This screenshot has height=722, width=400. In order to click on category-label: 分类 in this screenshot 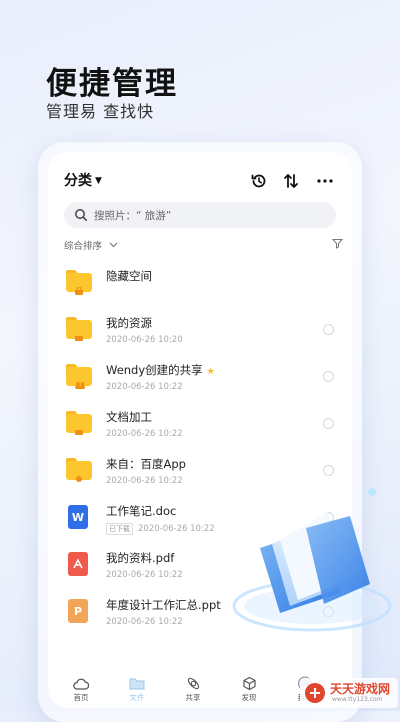, I will do `click(78, 181)`.